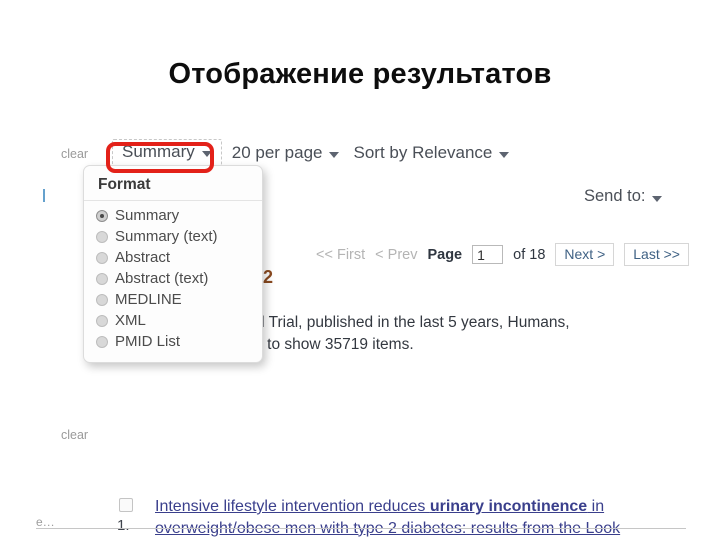  What do you see at coordinates (148, 299) in the screenshot?
I see `format-option-label: MEDLINE` at bounding box center [148, 299].